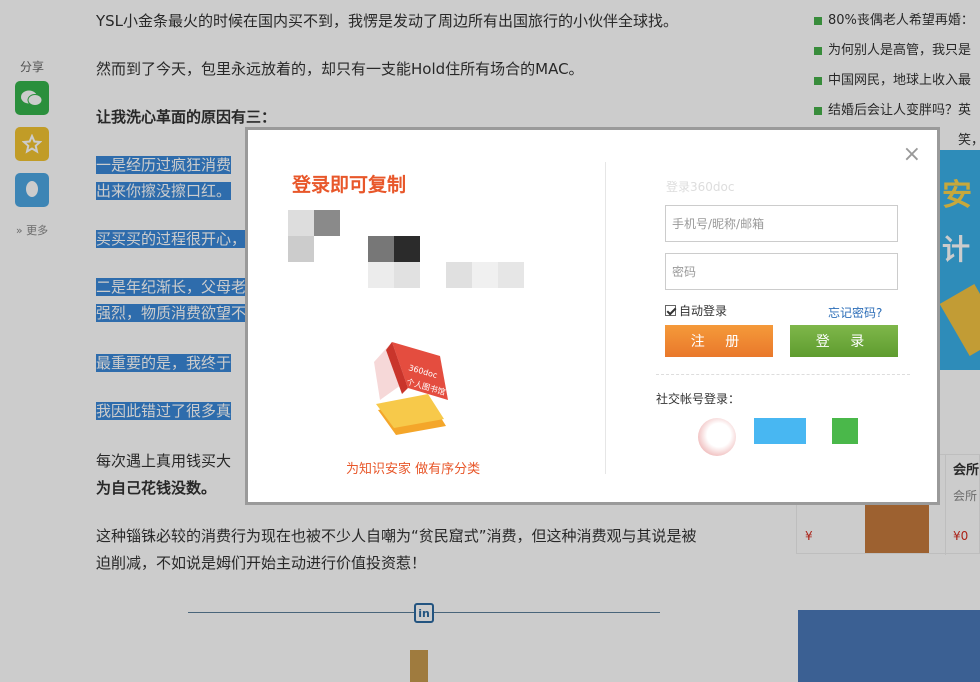 The image size is (980, 682). Describe the element at coordinates (845, 431) in the screenshot. I see `wechat-login-icon` at that location.